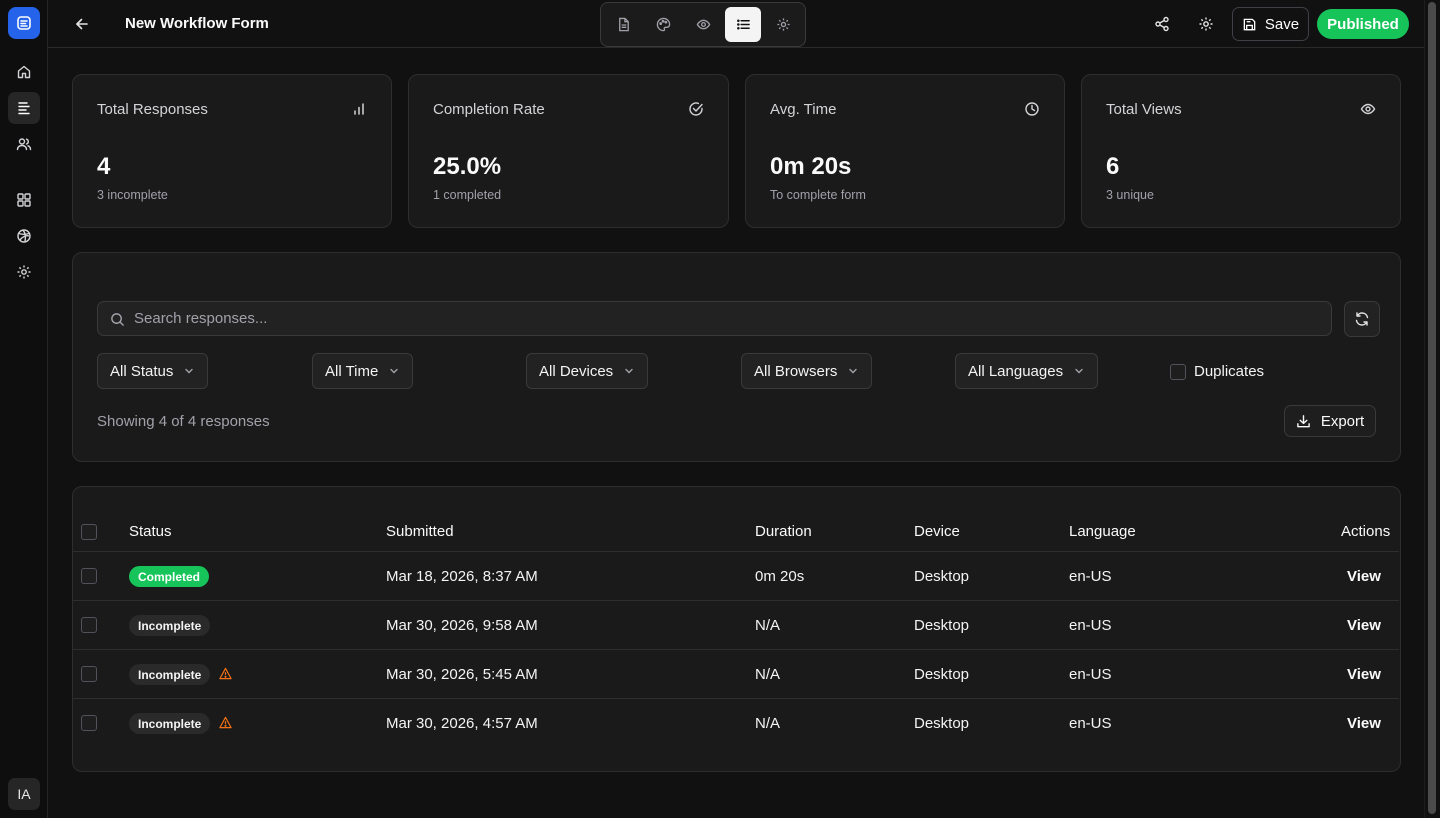 The width and height of the screenshot is (1440, 818). Describe the element at coordinates (467, 195) in the screenshot. I see `stat-subtext: 1 completed` at that location.